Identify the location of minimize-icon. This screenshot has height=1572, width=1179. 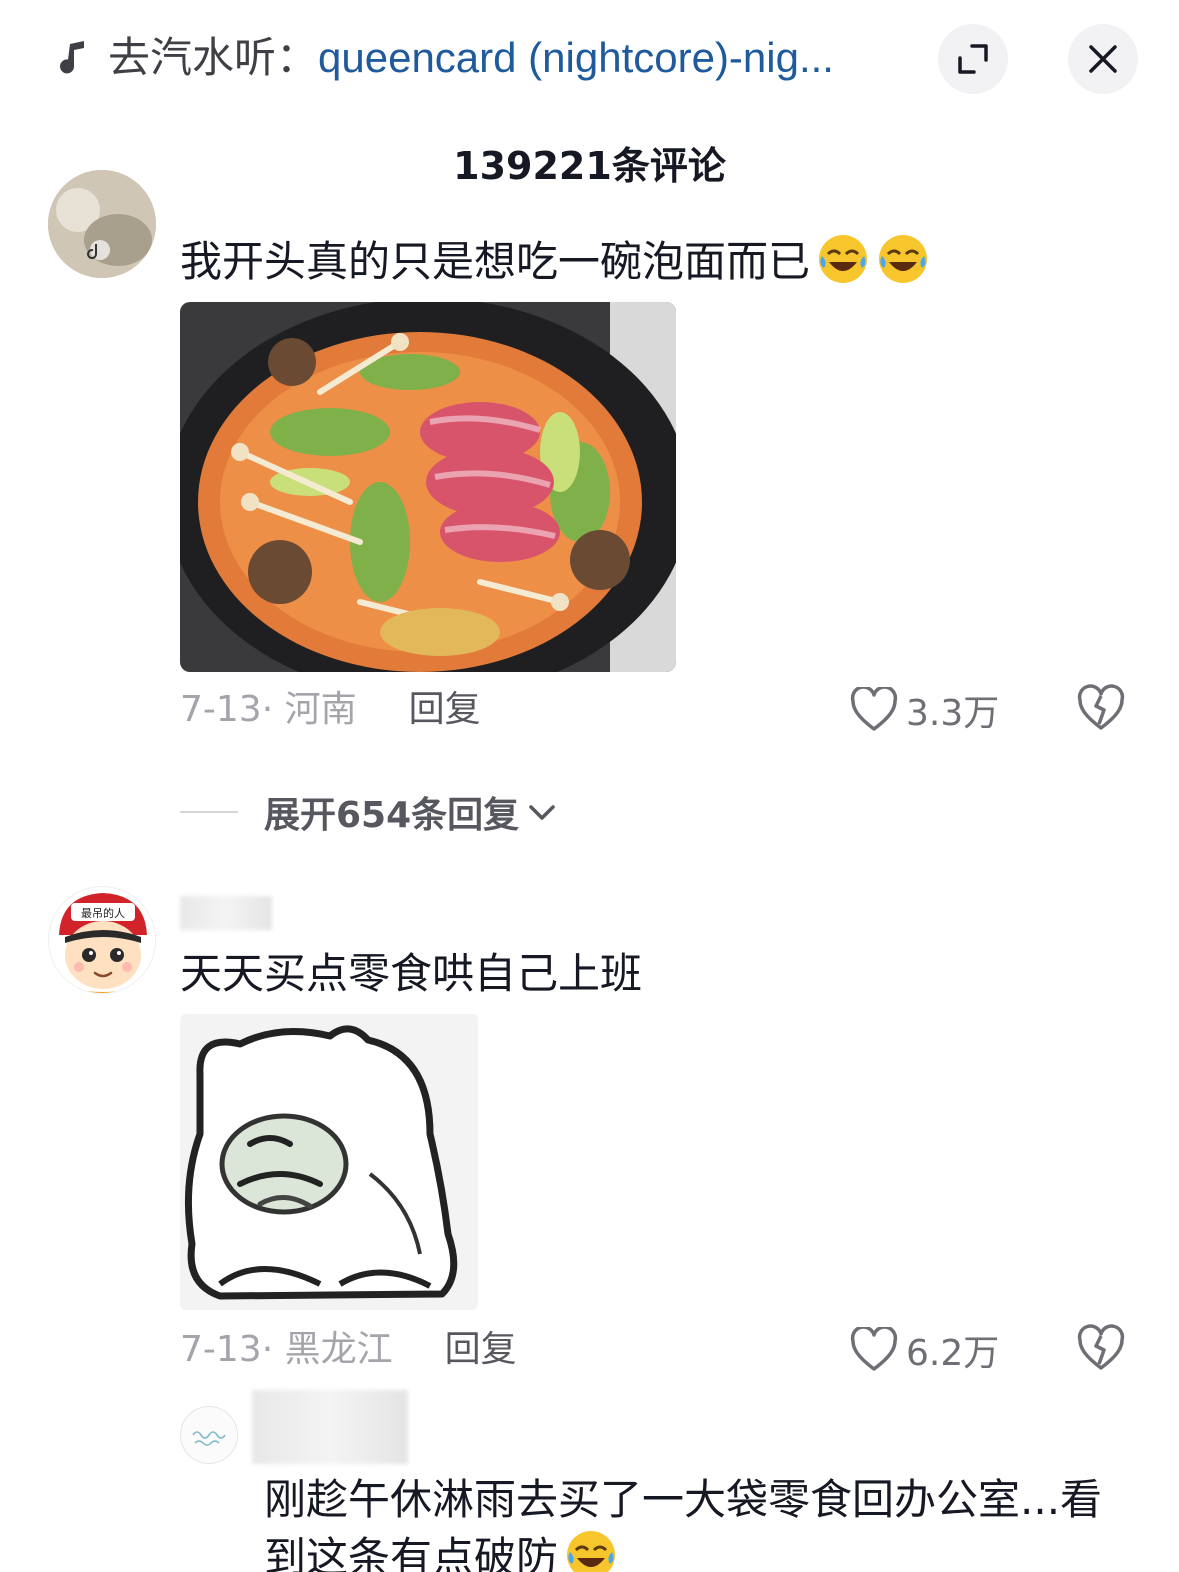
(973, 59).